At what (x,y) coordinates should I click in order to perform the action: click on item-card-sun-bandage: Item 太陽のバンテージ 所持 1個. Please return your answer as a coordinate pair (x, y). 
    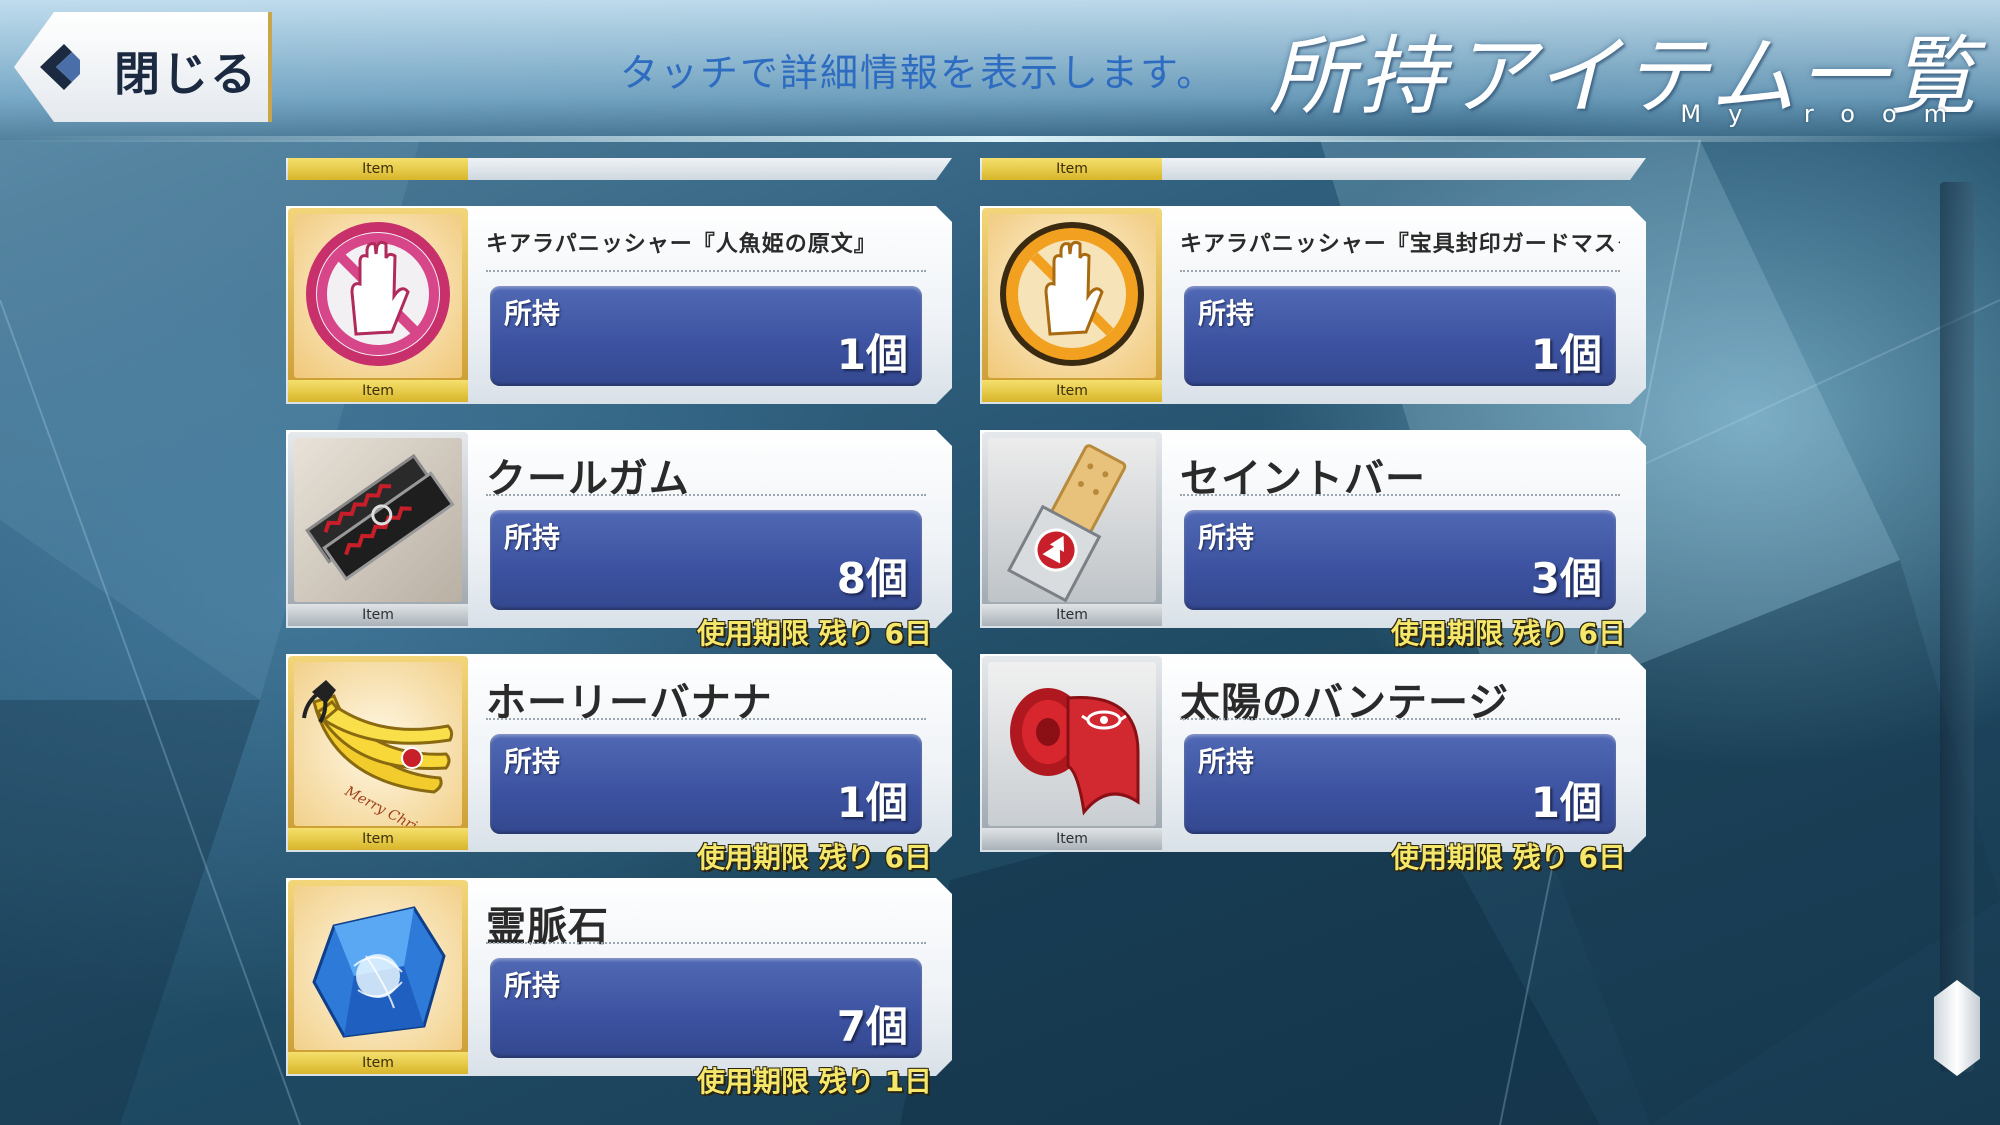
    Looking at the image, I should click on (1313, 753).